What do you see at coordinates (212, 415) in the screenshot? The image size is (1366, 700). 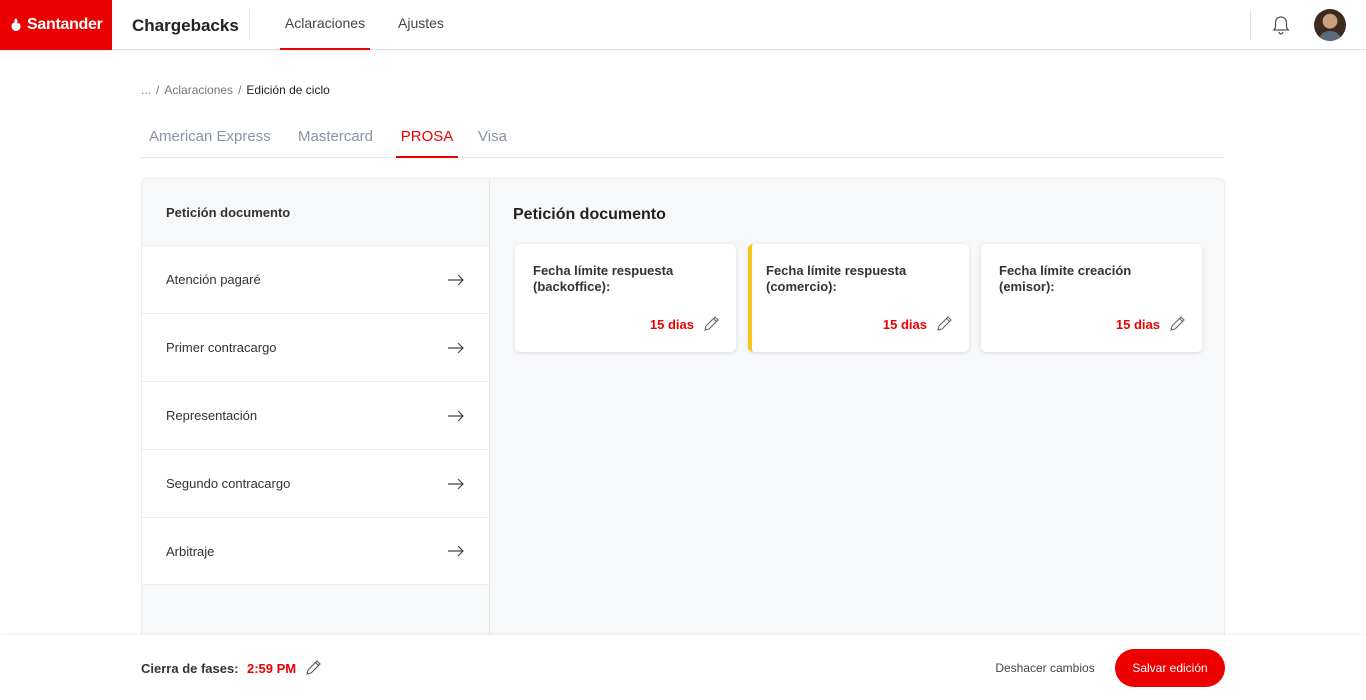 I see `phase-item-label: Representación` at bounding box center [212, 415].